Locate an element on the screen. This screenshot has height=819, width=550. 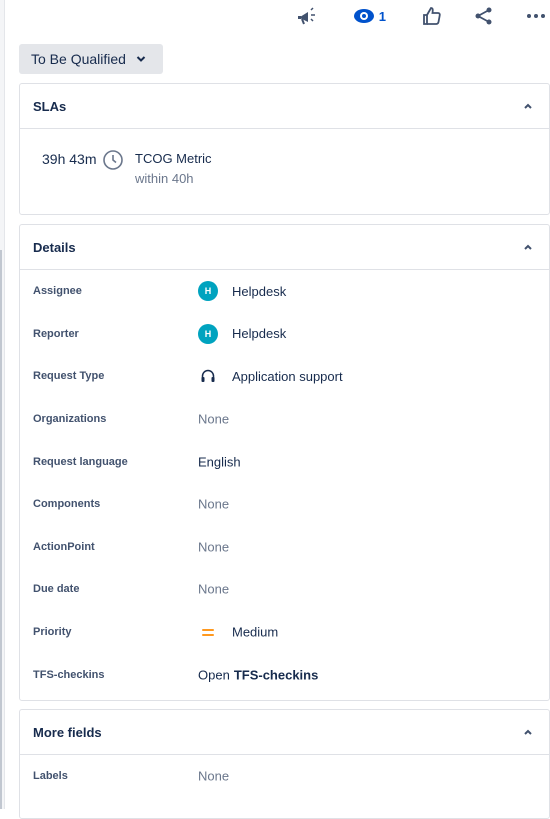
request-type-value: Application support is located at coordinates (287, 376).